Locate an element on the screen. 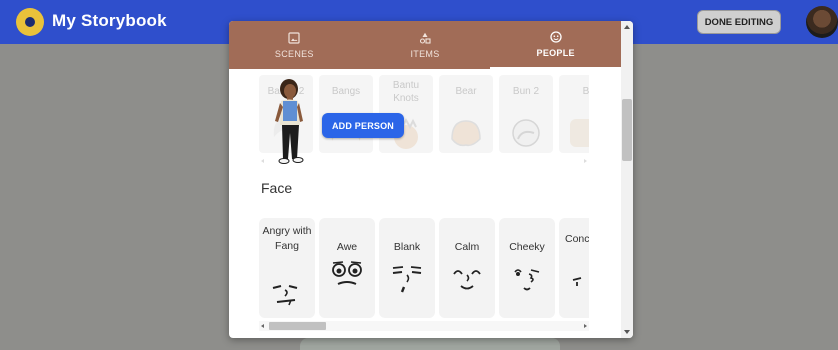  face-option: Calm is located at coordinates (467, 268).